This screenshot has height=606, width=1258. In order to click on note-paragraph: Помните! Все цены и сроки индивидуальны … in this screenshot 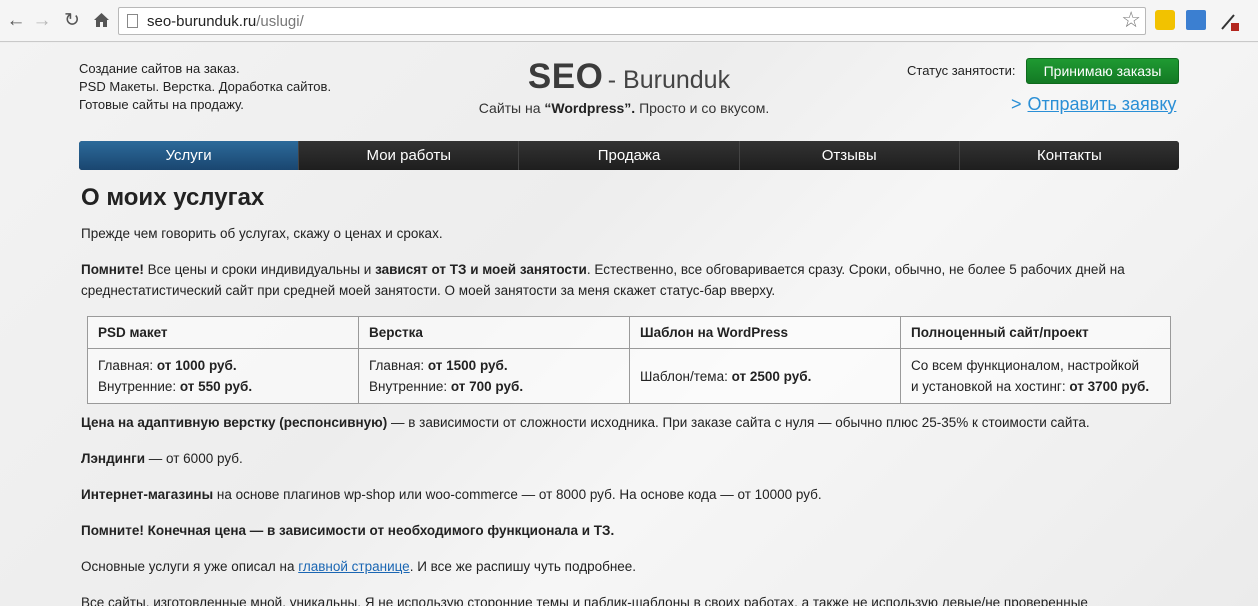, I will do `click(603, 280)`.